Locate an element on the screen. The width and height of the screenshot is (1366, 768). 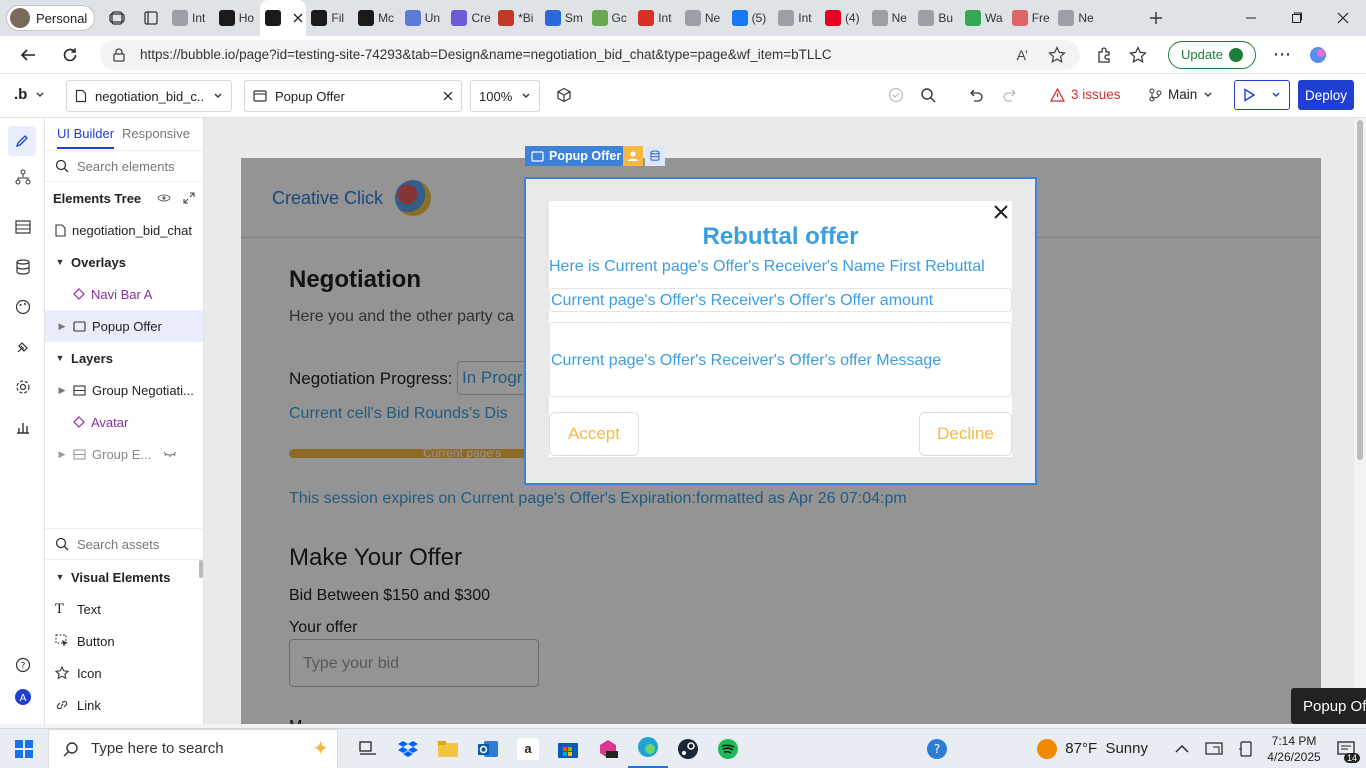
close-tab-icon is located at coordinates (298, 18).